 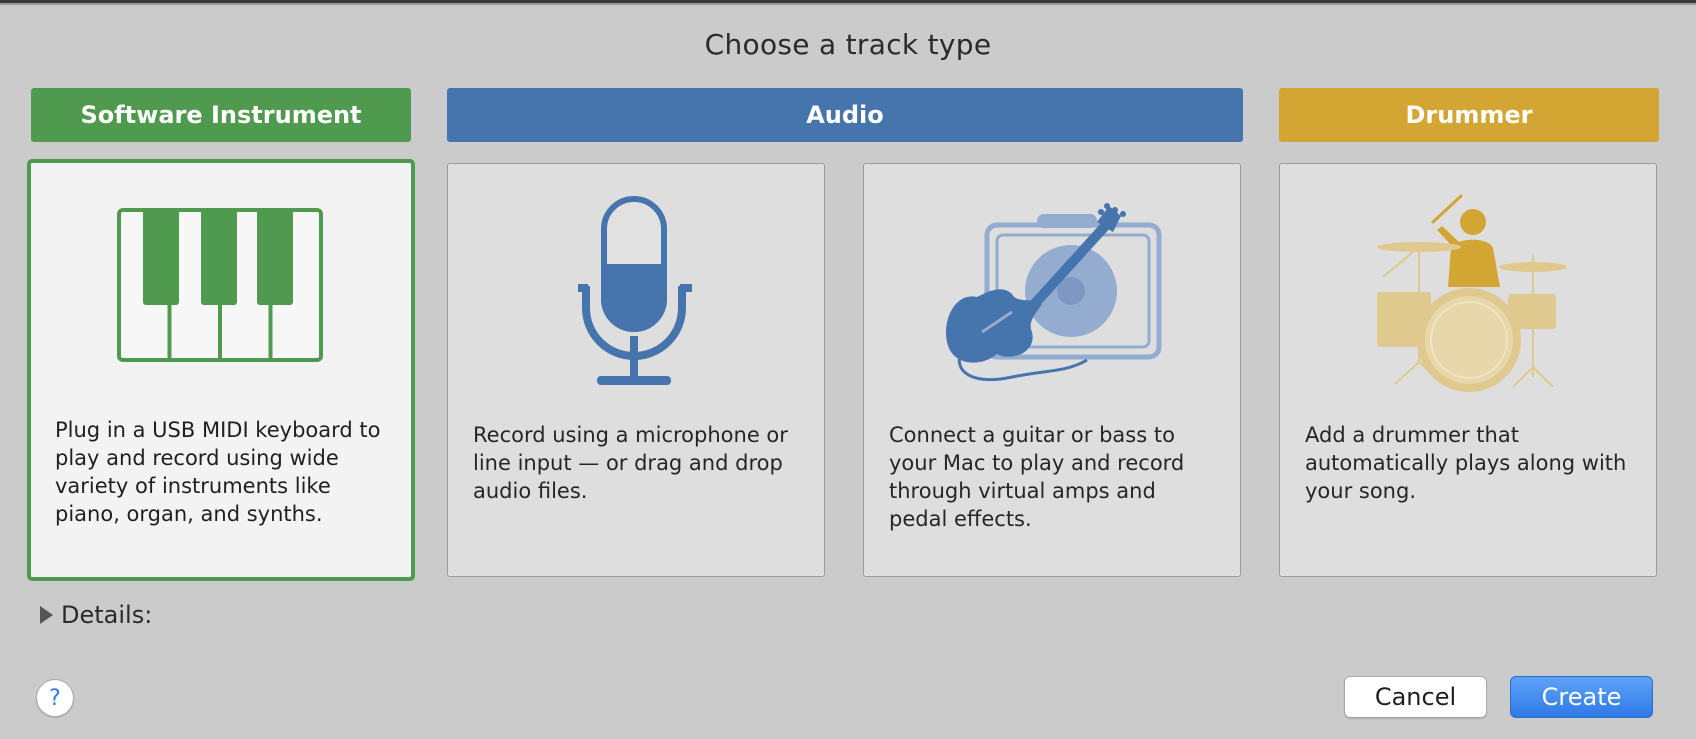 I want to click on microphone-icon-wrap, so click(x=636, y=292).